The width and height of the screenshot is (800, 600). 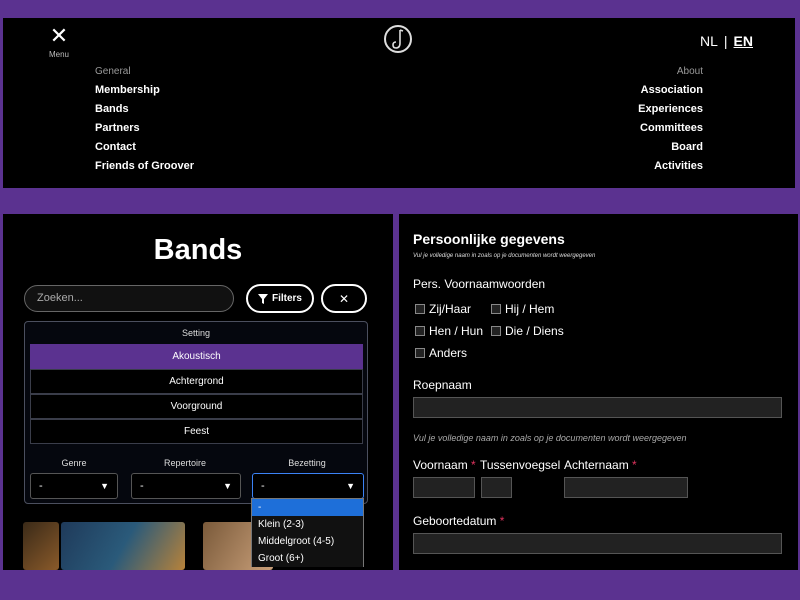 I want to click on lang-nl-link: NL, so click(x=709, y=41).